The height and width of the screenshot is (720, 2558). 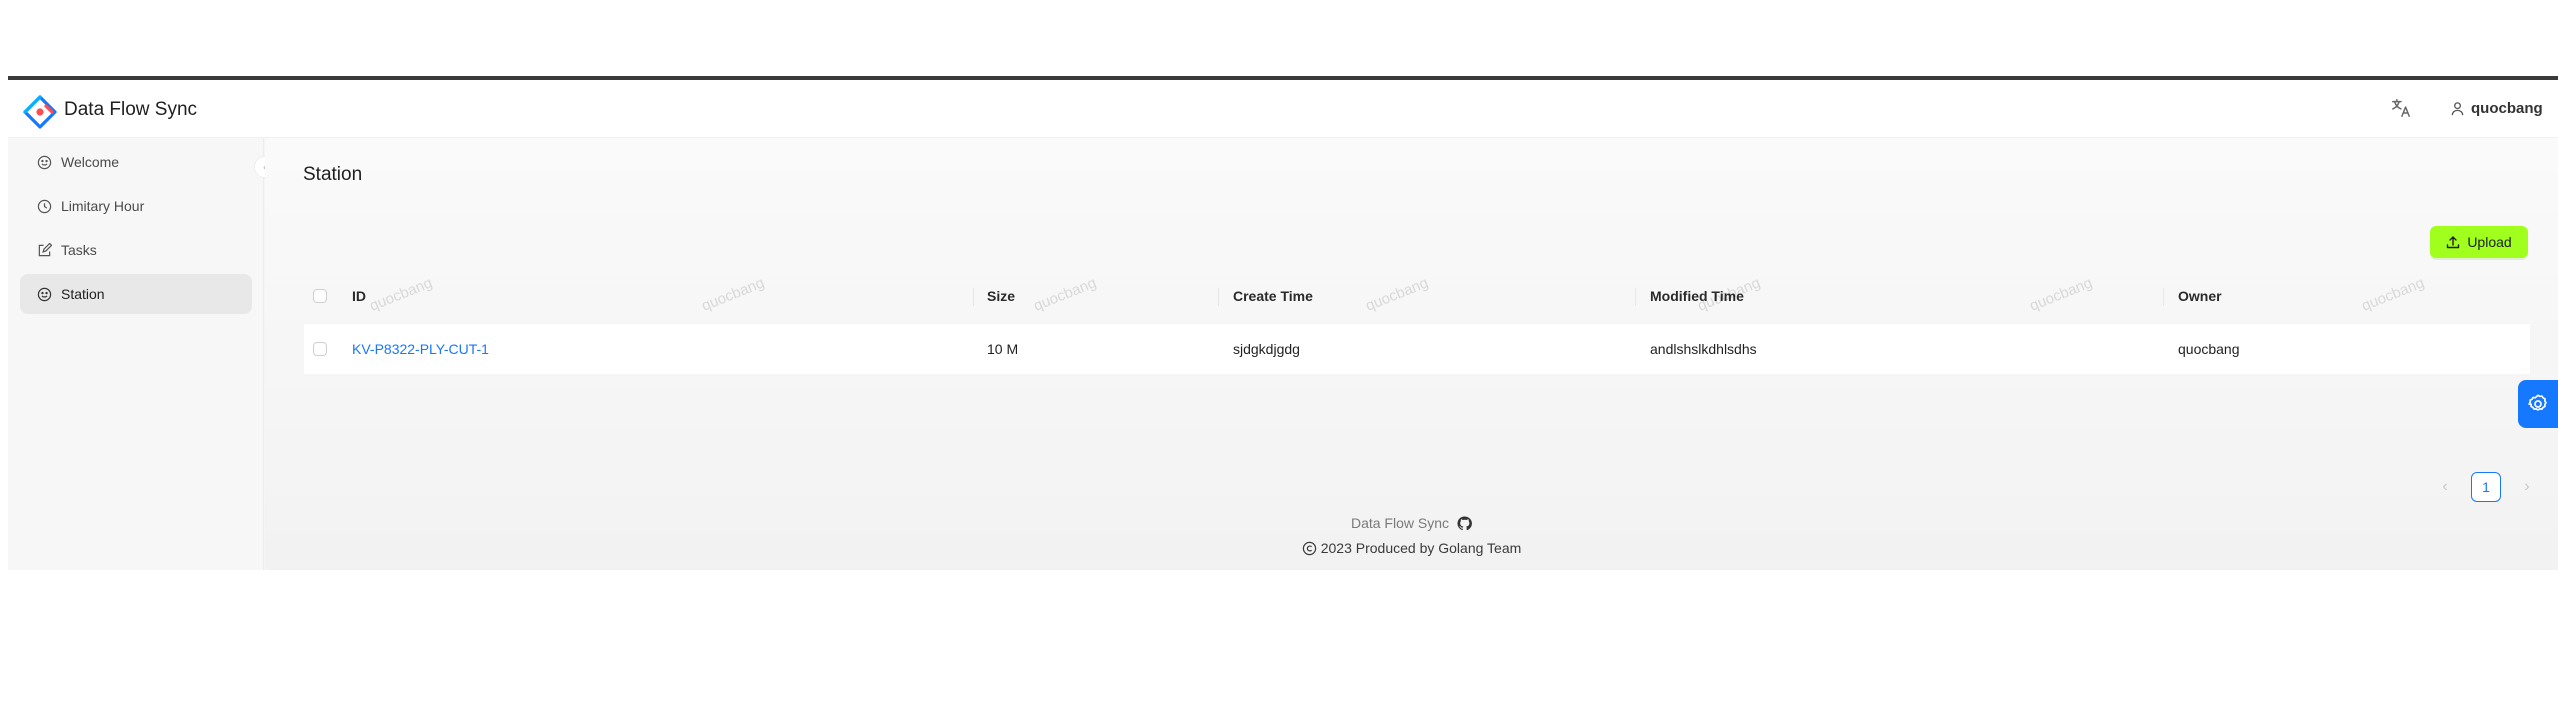 What do you see at coordinates (83, 294) in the screenshot?
I see `sidebar-item-label: Station` at bounding box center [83, 294].